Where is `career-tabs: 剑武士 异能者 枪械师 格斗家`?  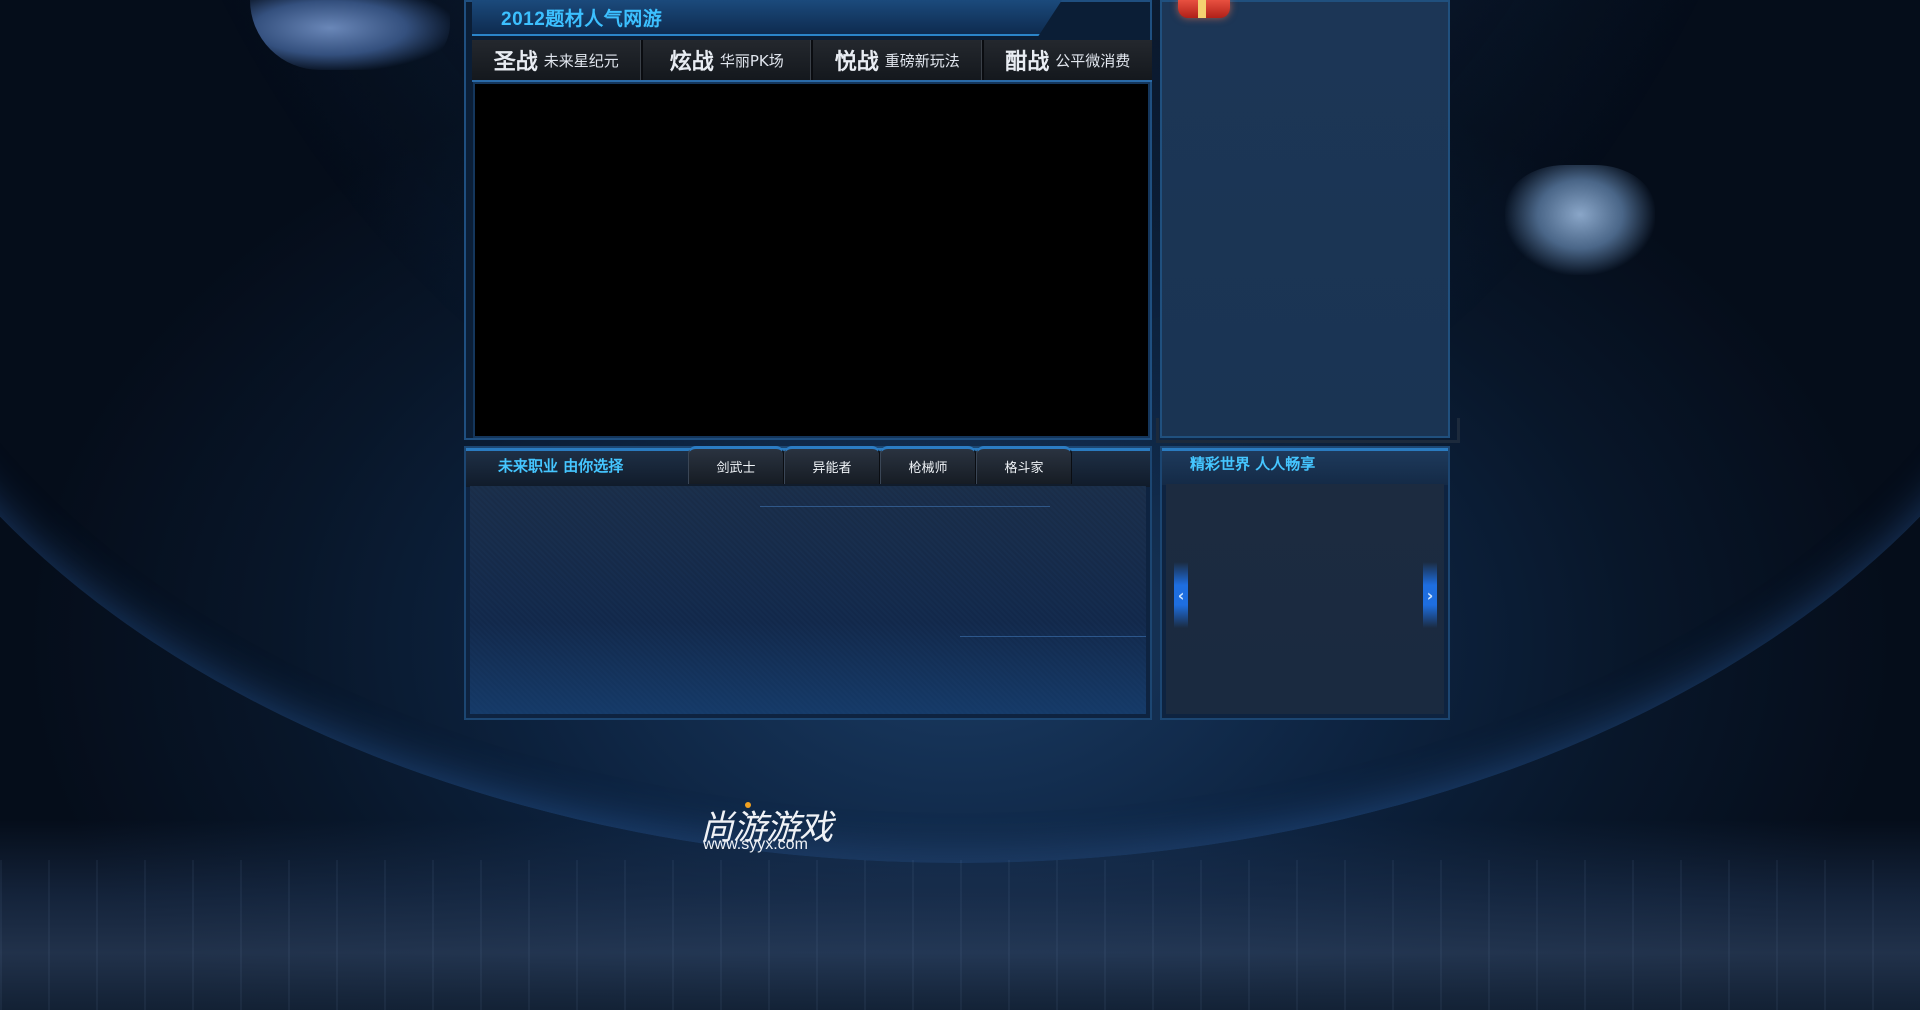
career-tabs: 剑武士 异能者 枪械师 格斗家 is located at coordinates (881, 465).